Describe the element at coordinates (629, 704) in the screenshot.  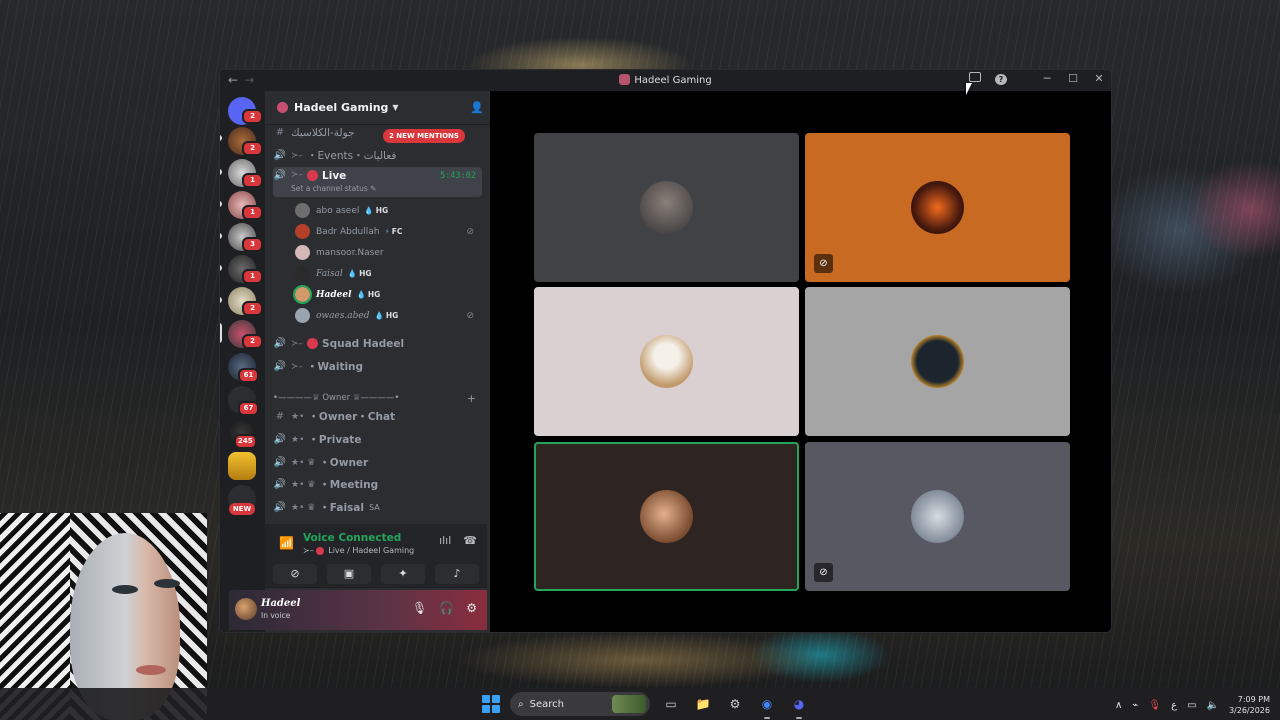
I see `search-highlight-image` at that location.